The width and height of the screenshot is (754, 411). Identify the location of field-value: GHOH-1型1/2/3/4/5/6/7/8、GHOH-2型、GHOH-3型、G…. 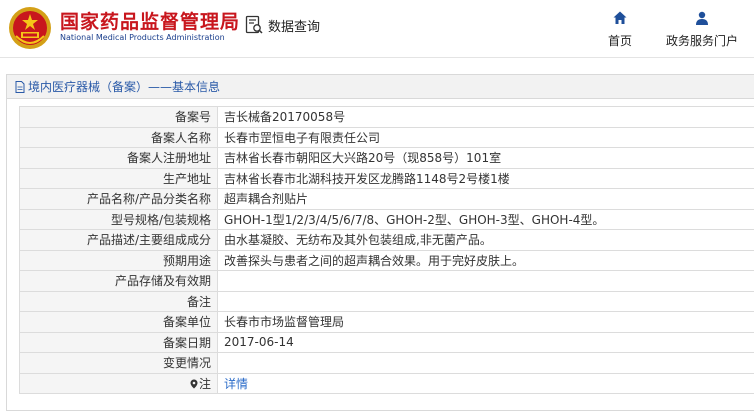
(485, 219).